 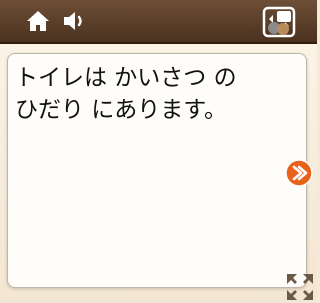 I want to click on speaker-icon, so click(x=75, y=21).